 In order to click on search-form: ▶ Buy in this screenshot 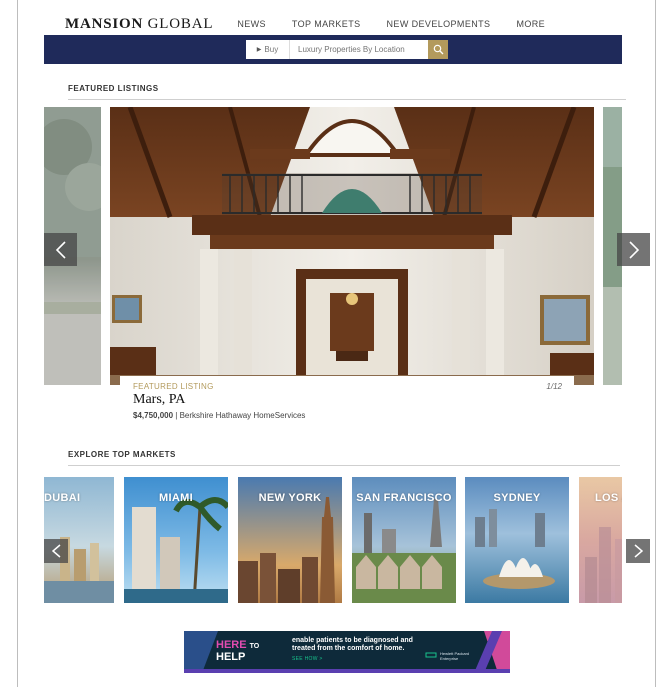, I will do `click(347, 49)`.